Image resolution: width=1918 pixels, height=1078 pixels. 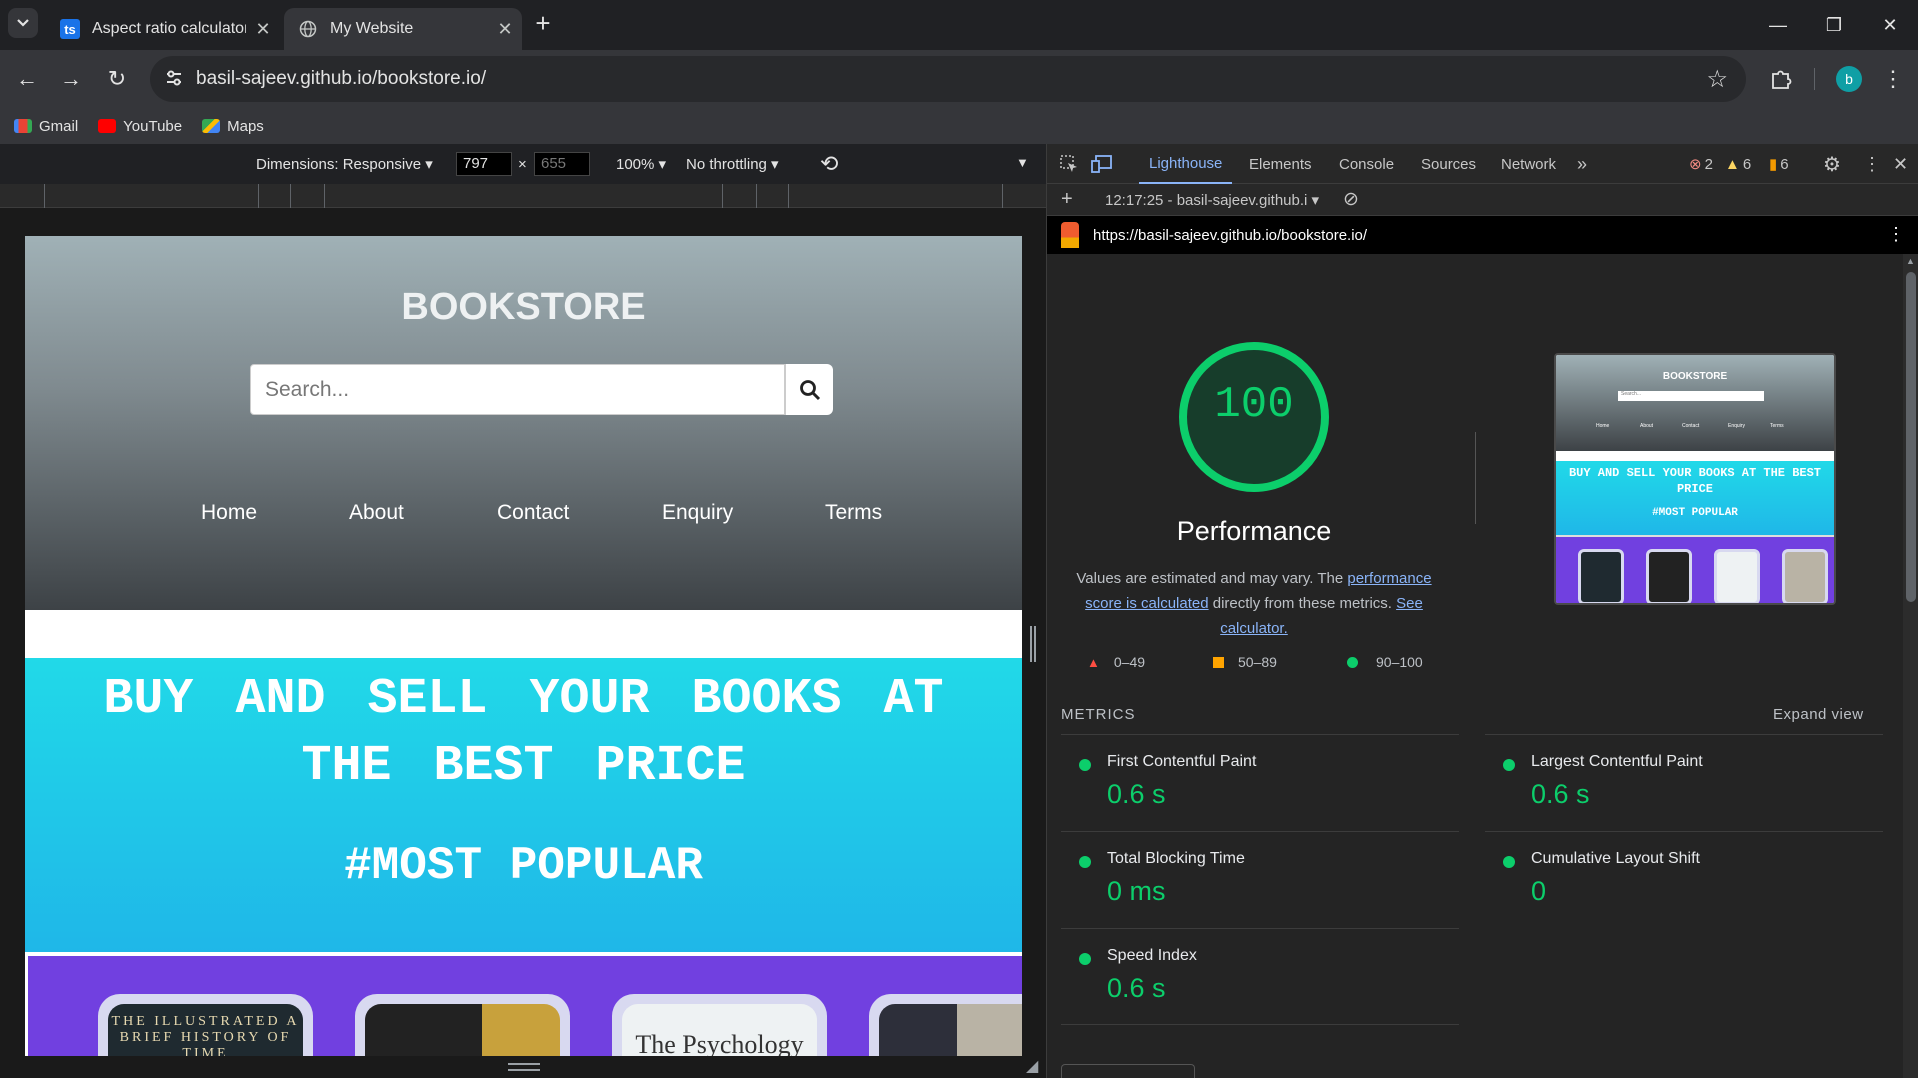 What do you see at coordinates (344, 164) in the screenshot?
I see `dimensions-select: Dimensions: Responsive ▾` at bounding box center [344, 164].